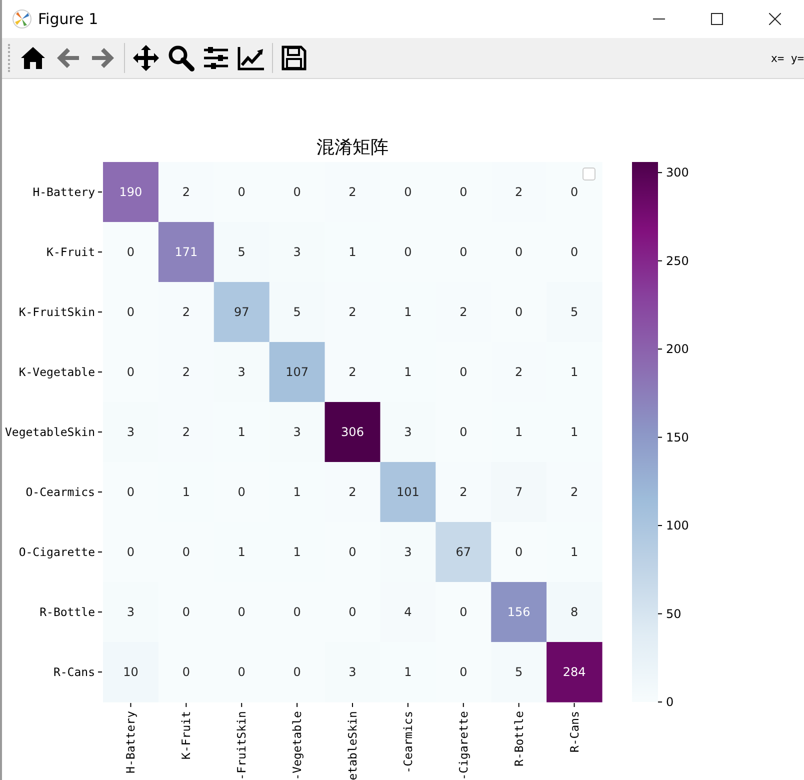 The image size is (804, 780). What do you see at coordinates (589, 174) in the screenshot?
I see `legend-box` at bounding box center [589, 174].